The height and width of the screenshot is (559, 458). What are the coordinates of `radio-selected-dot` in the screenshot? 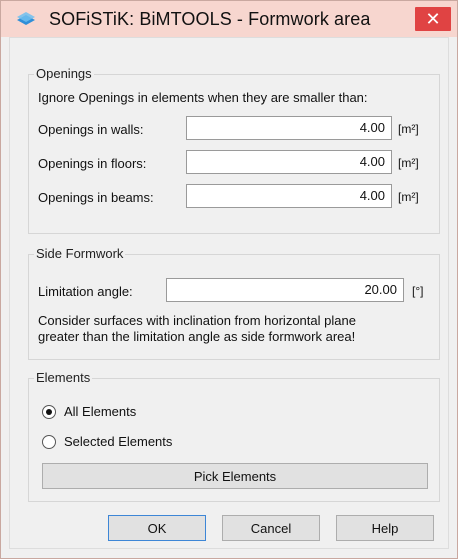 It's located at (49, 412).